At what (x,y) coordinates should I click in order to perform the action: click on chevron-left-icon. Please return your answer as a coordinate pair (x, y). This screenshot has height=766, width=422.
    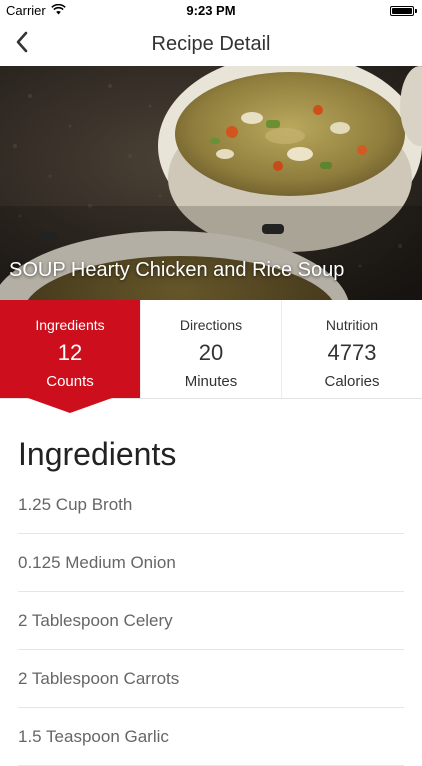
    Looking at the image, I should click on (22, 44).